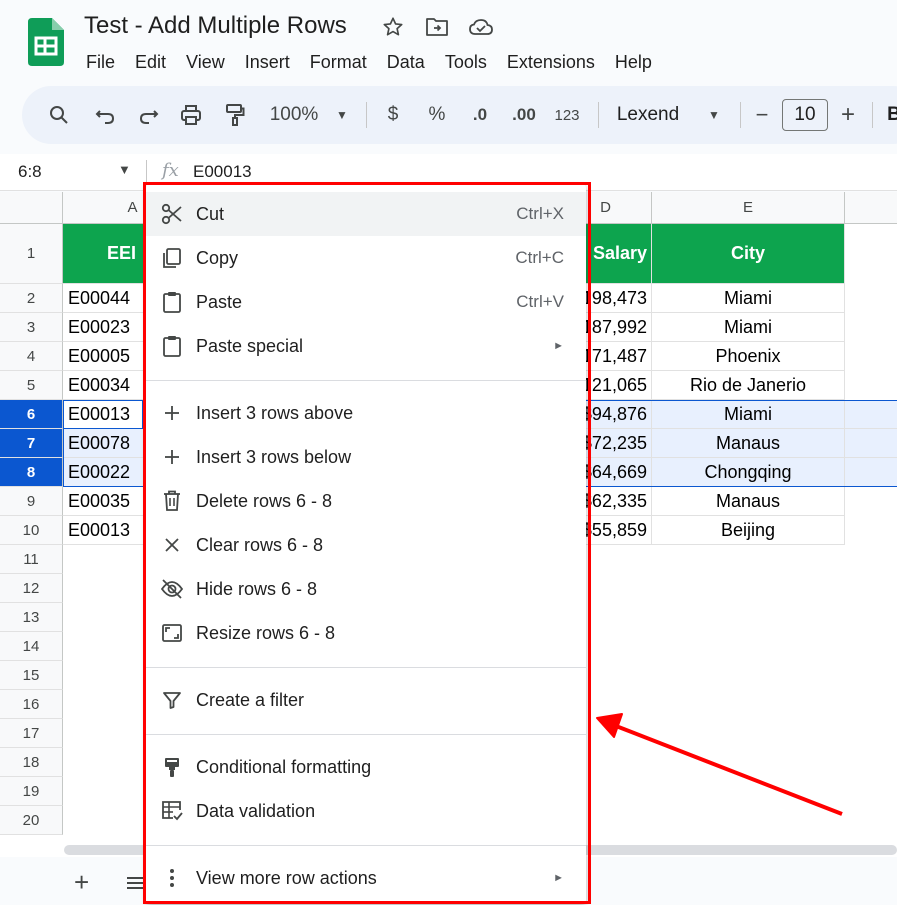  Describe the element at coordinates (210, 213) in the screenshot. I see `menu-label: Cut` at that location.